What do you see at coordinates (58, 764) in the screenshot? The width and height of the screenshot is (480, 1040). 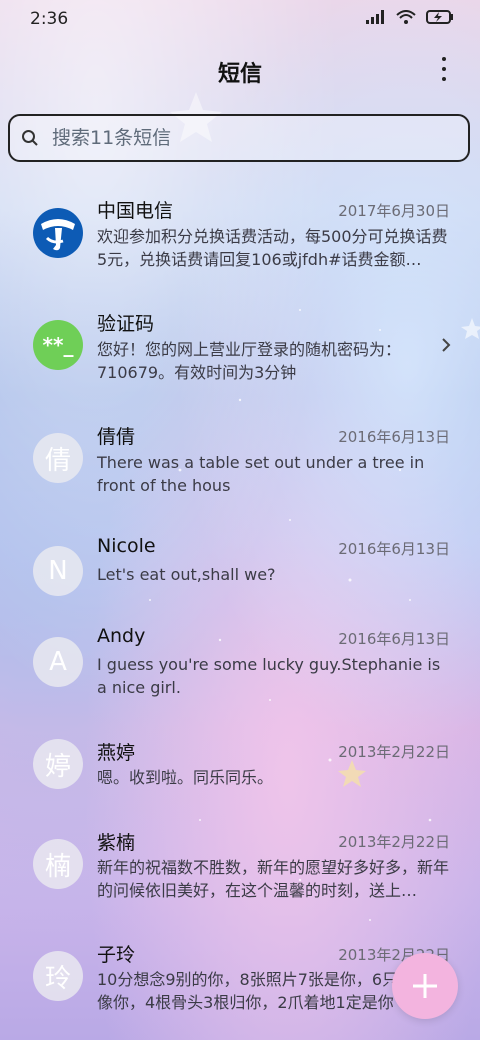 I see `avatar: 婷` at bounding box center [58, 764].